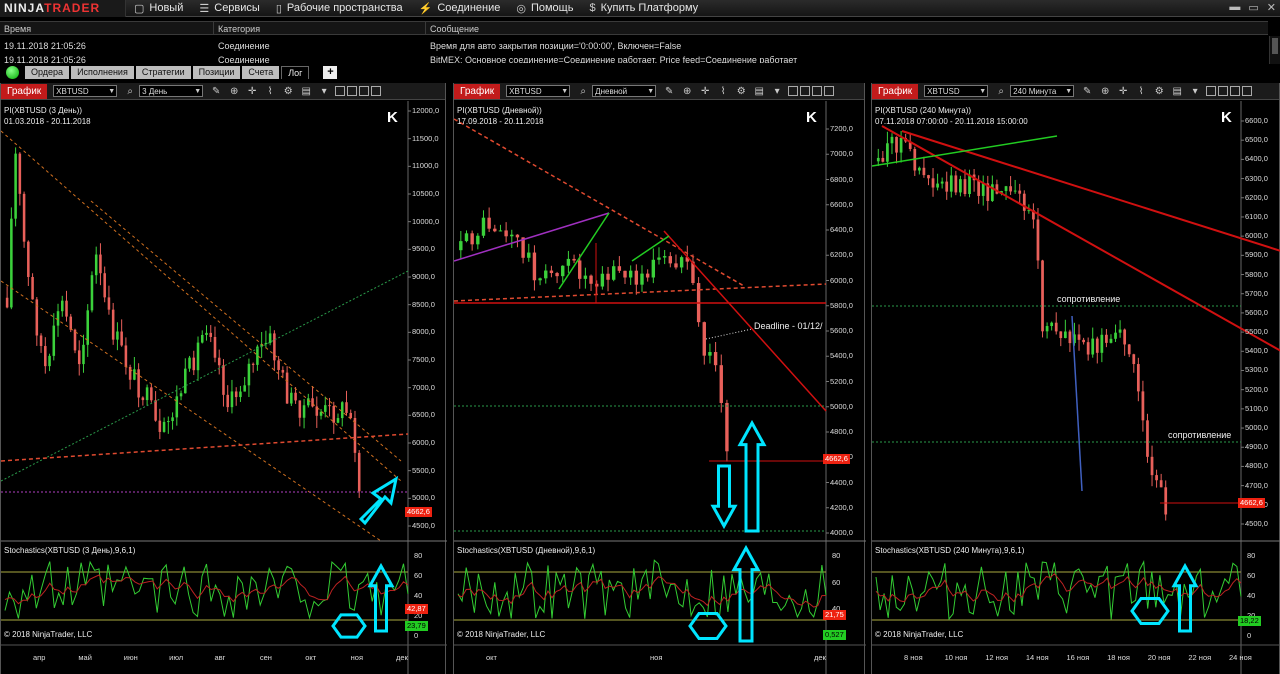  I want to click on menu-workspaces: ▯ Рабочие пространства, so click(339, 8).